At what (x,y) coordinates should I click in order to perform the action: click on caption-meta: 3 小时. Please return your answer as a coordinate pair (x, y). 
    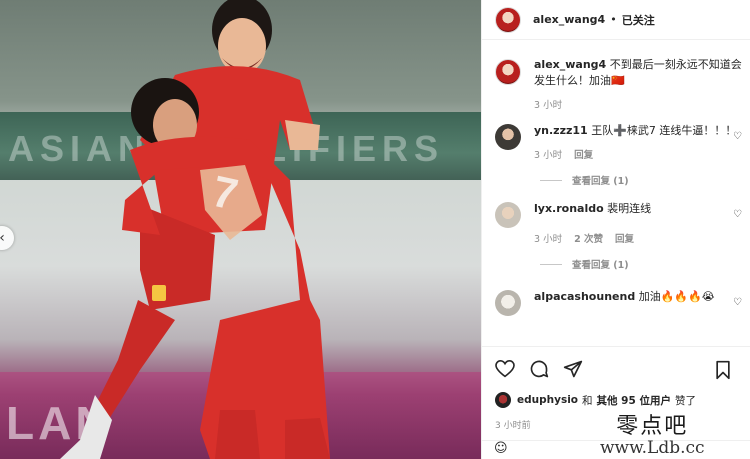
    Looking at the image, I should click on (639, 104).